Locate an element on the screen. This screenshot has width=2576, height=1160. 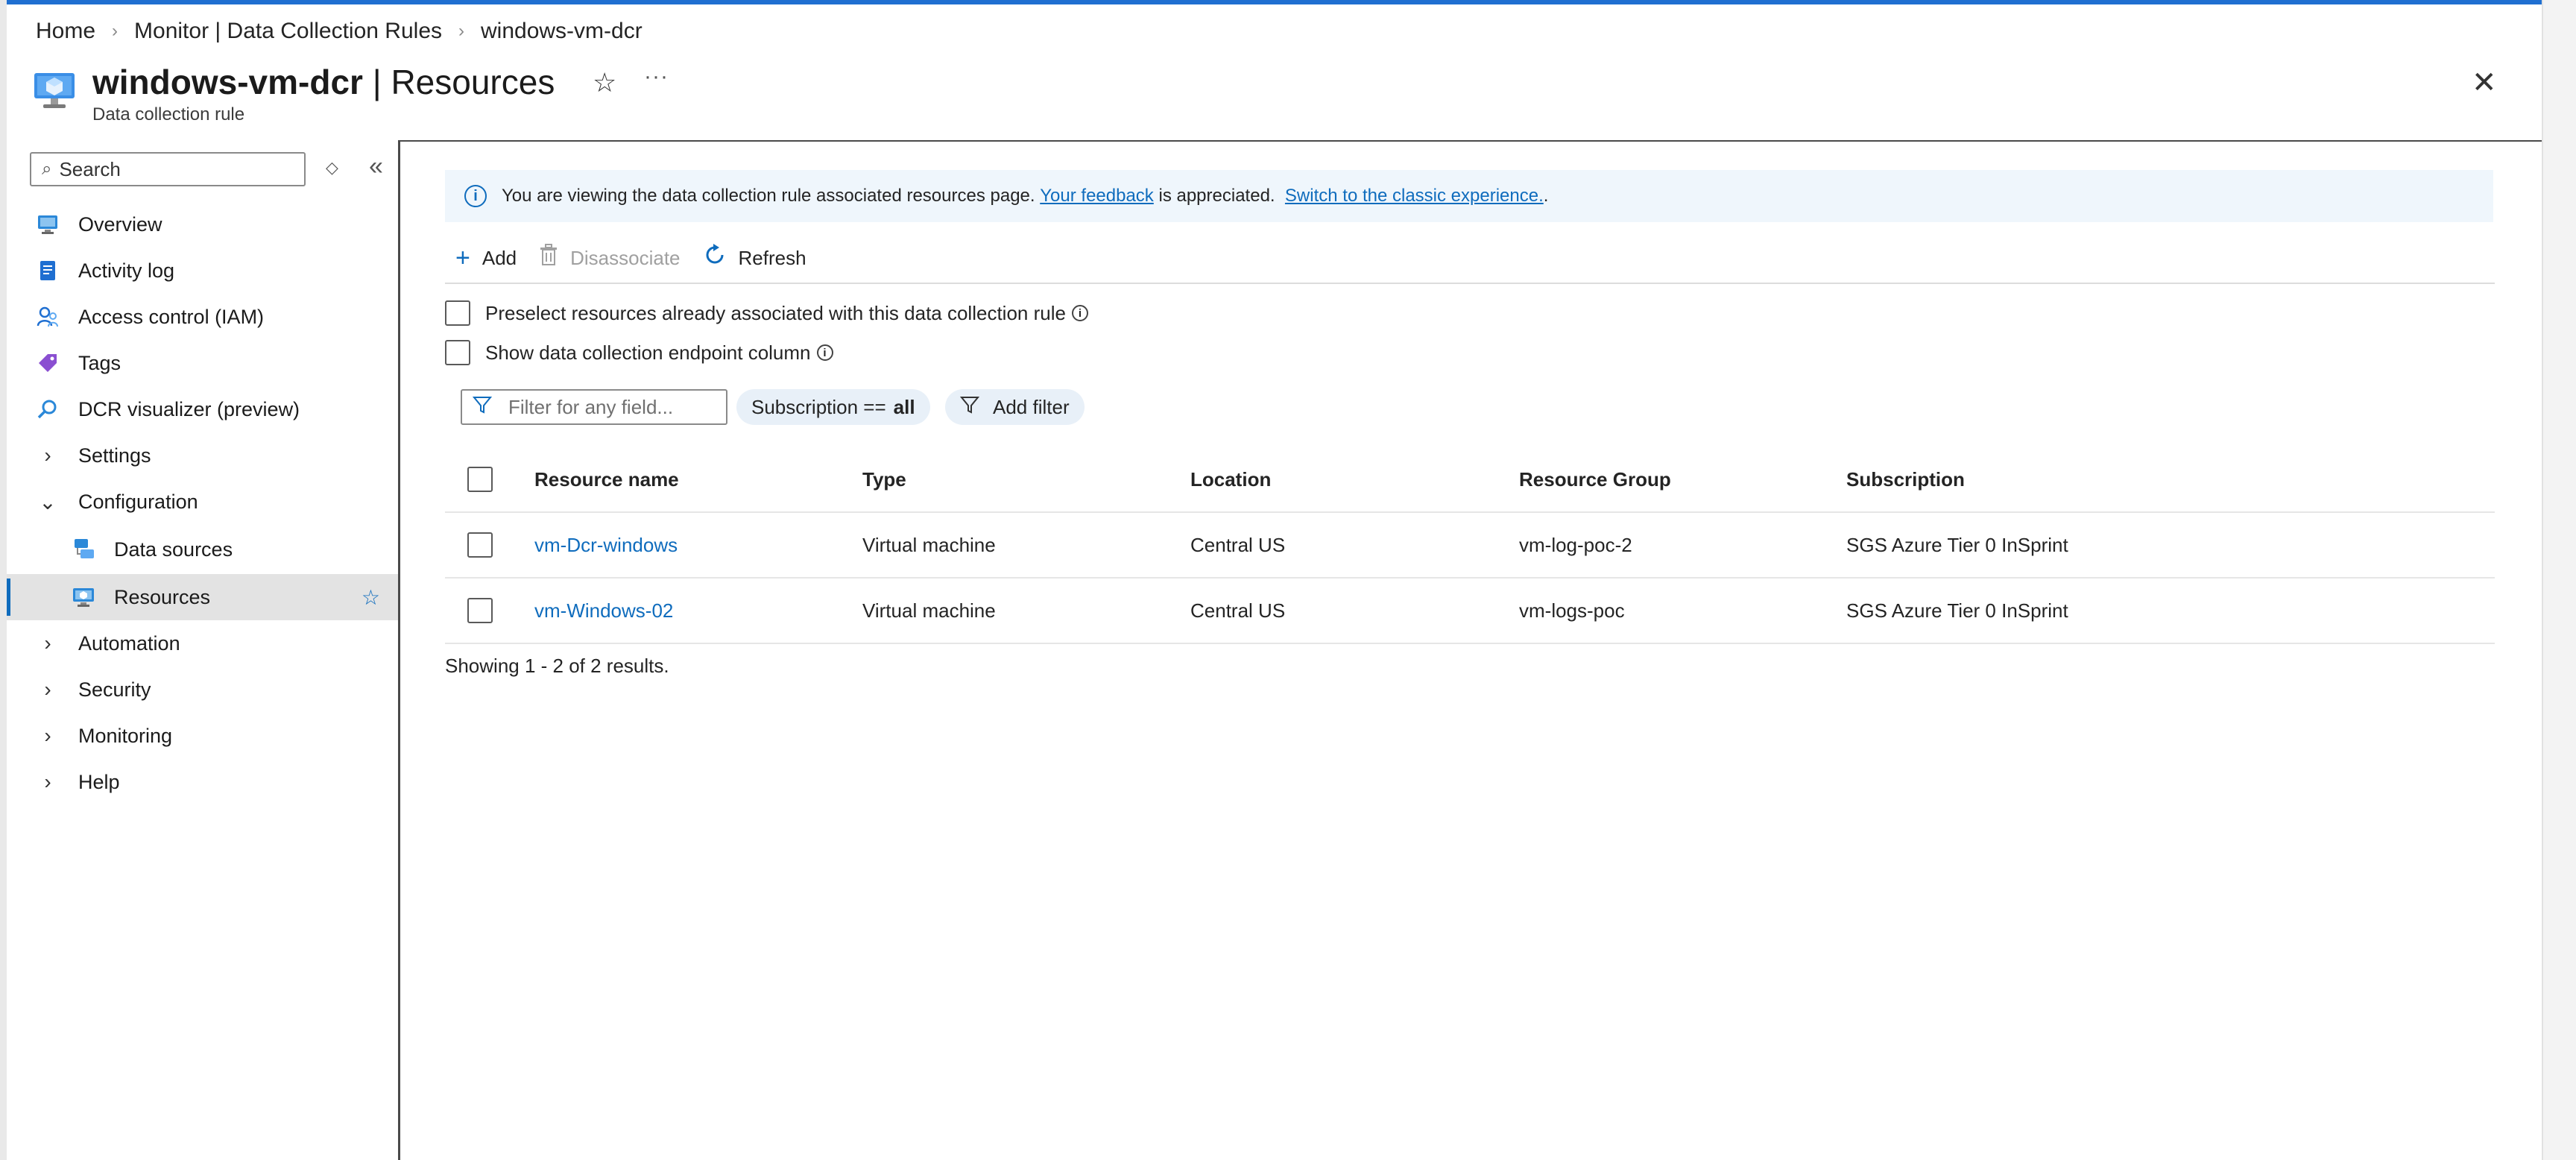
sidebar-item-resources: Resources ☆ is located at coordinates (203, 597).